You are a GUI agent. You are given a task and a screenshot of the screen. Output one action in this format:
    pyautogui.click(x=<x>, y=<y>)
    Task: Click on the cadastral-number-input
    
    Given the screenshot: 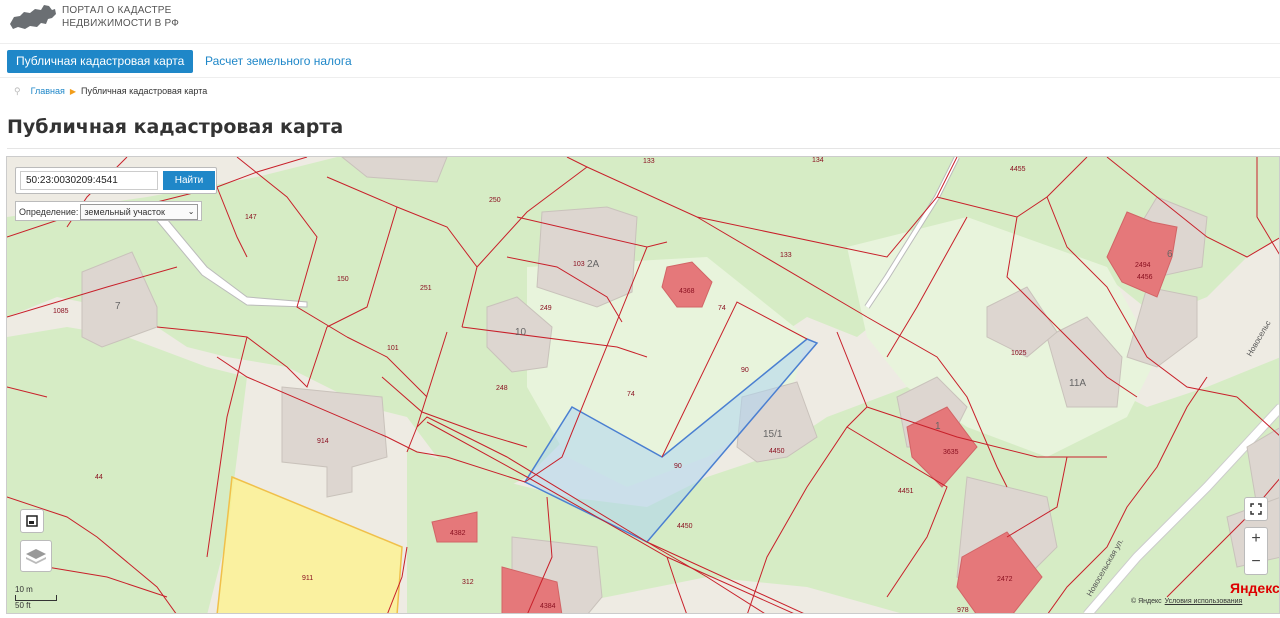 What is the action you would take?
    pyautogui.click(x=89, y=180)
    